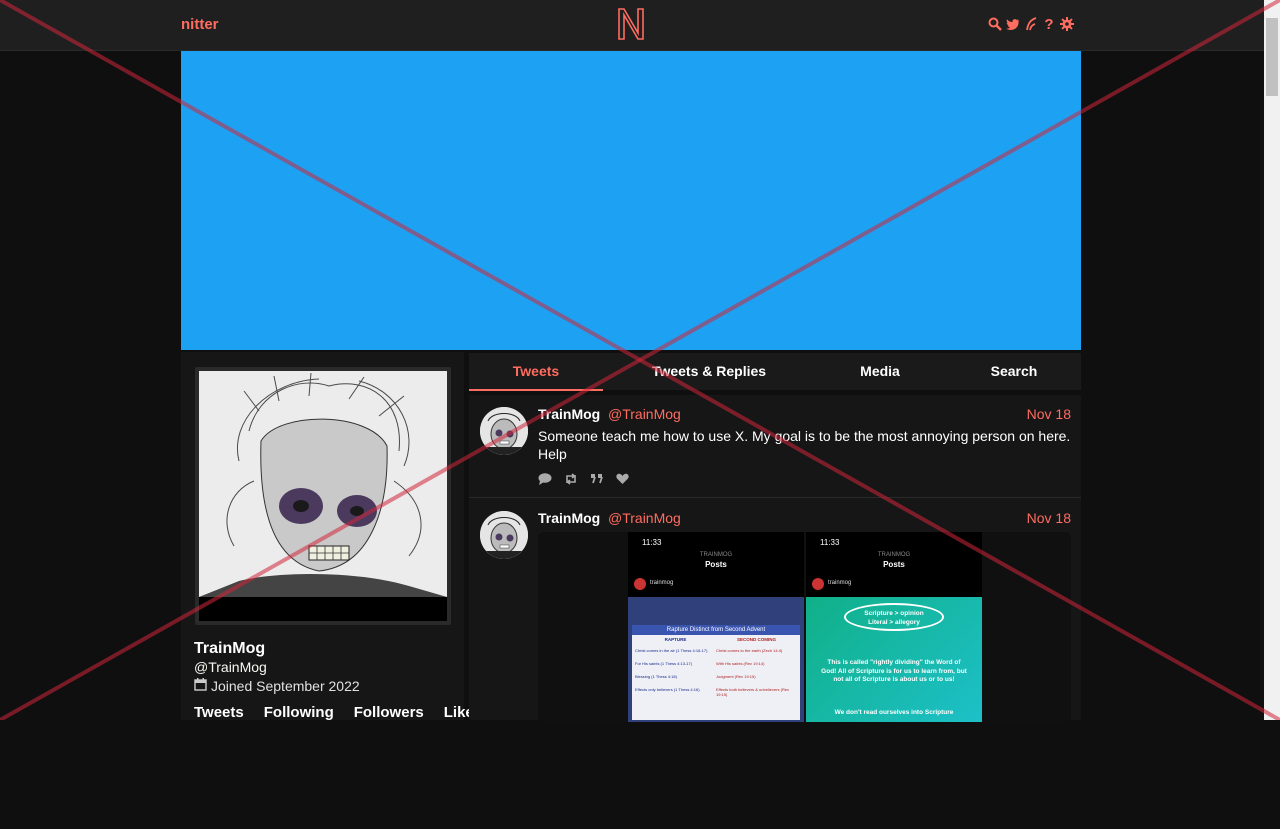 This screenshot has height=829, width=1280. Describe the element at coordinates (664, 663) in the screenshot. I see `slide-cell: For His saints (1 Thess 4:13-17)` at that location.